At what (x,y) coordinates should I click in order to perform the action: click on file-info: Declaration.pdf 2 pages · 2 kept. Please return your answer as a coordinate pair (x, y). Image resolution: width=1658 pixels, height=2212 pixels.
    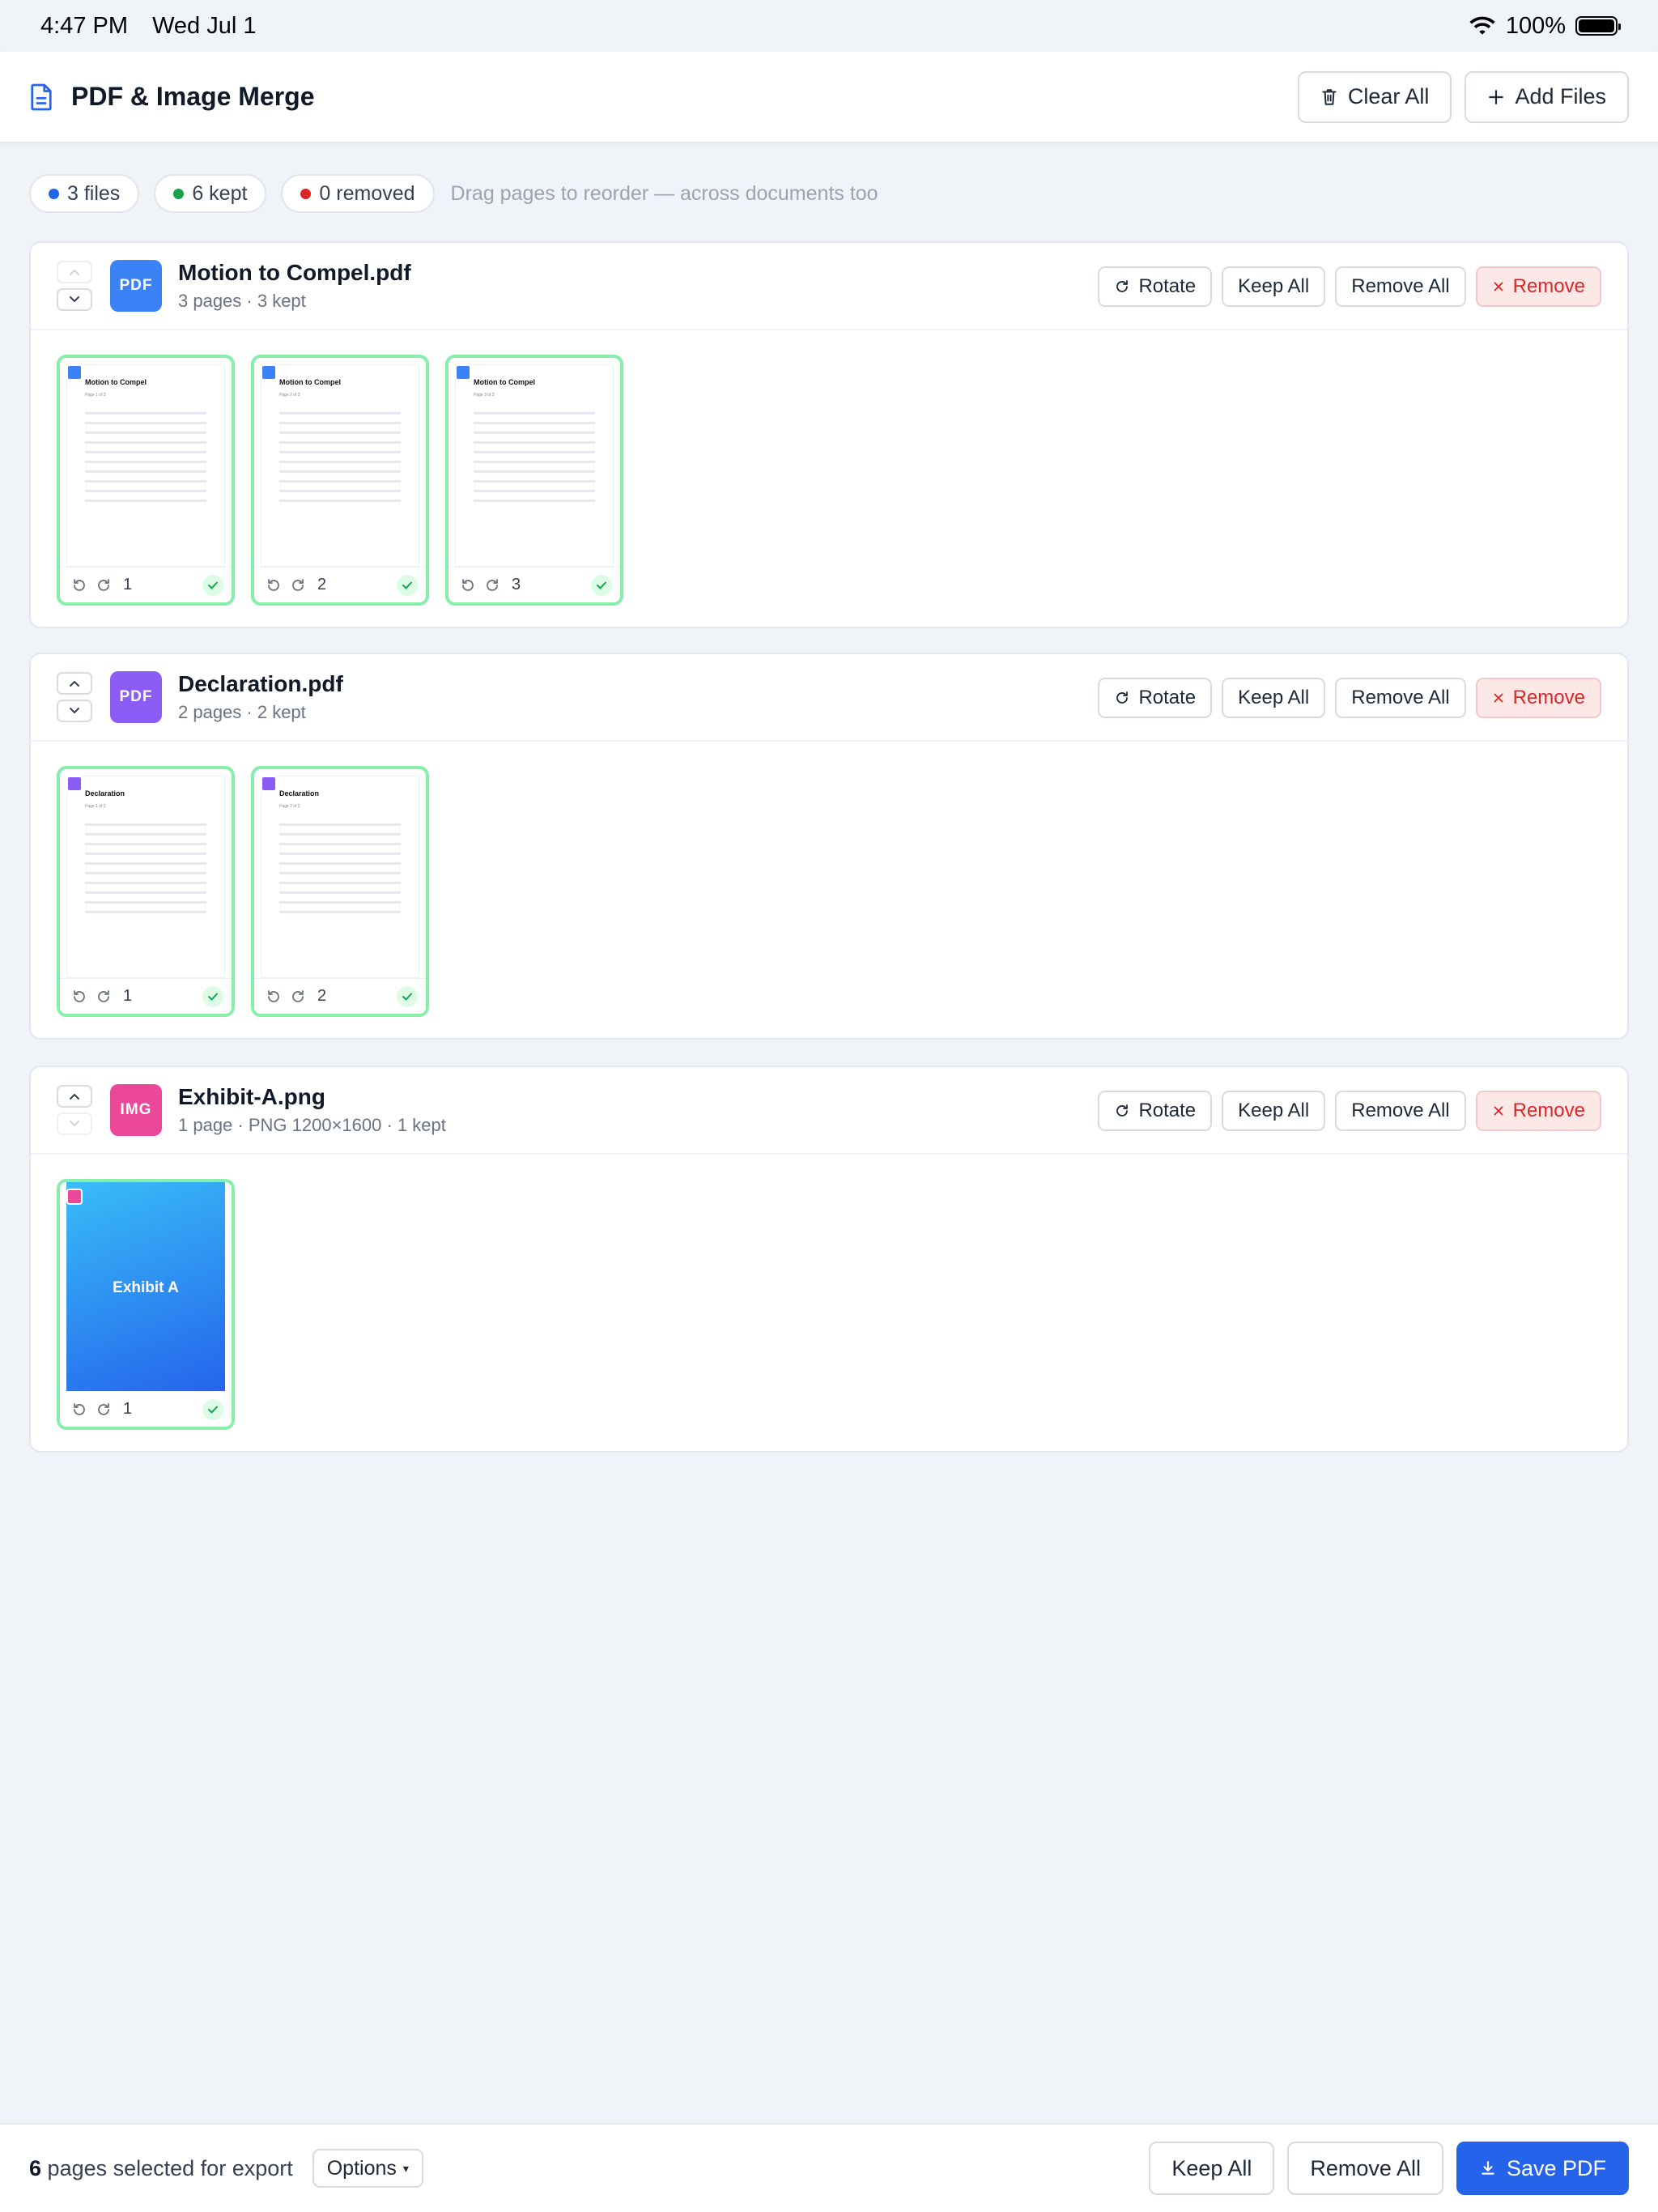
    Looking at the image, I should click on (260, 697).